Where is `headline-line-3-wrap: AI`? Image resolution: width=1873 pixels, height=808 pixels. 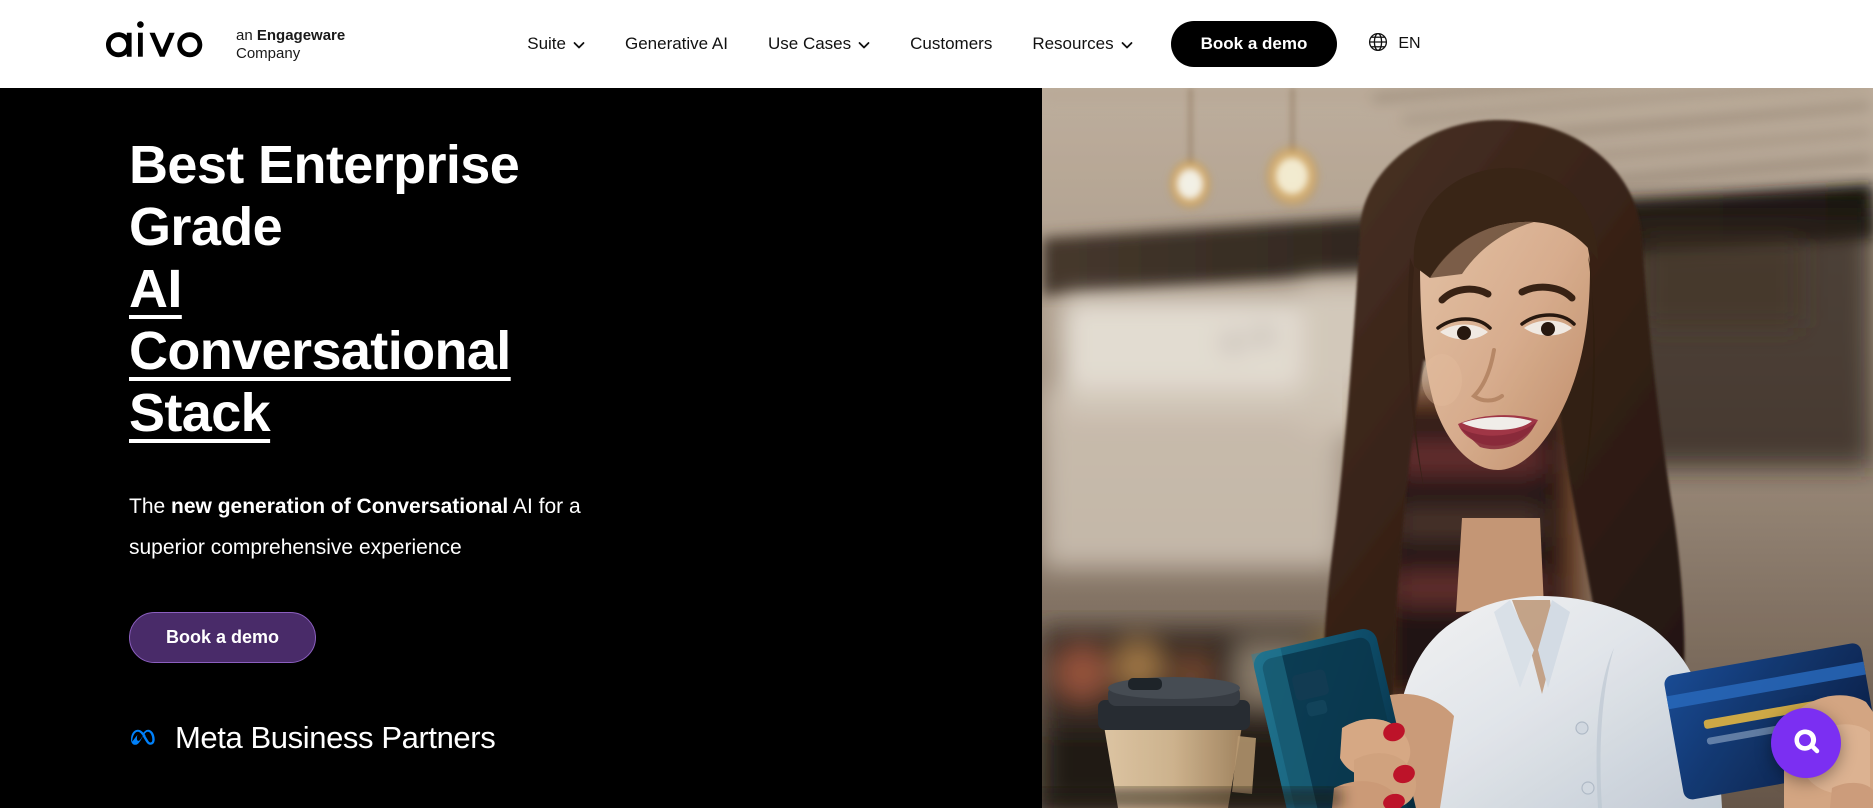
headline-line-3-wrap: AI is located at coordinates (509, 289).